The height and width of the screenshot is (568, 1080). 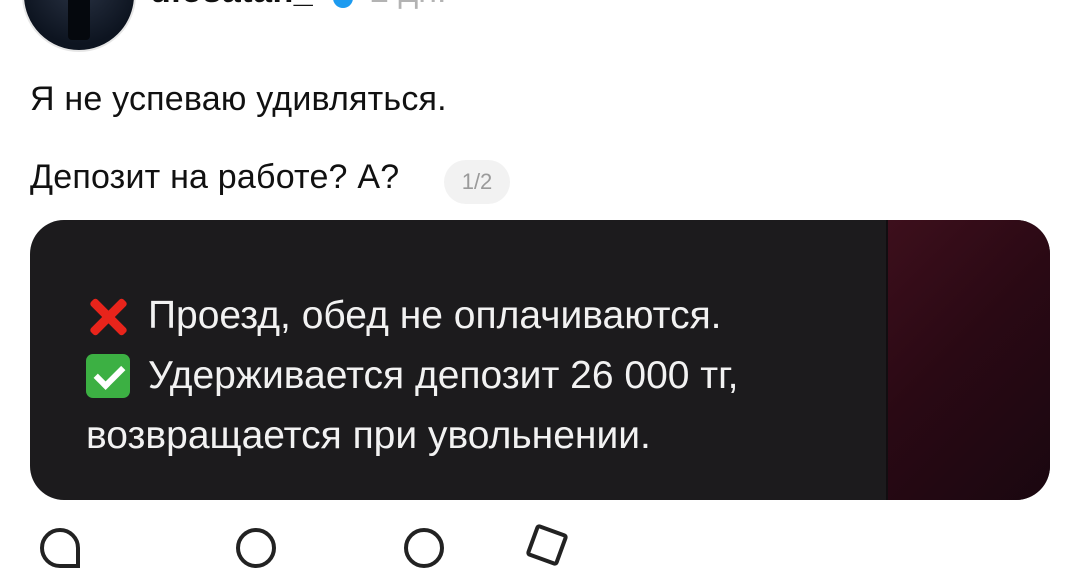 I want to click on media-line-1: Проезд, обед не оплачиваются., so click(x=412, y=316).